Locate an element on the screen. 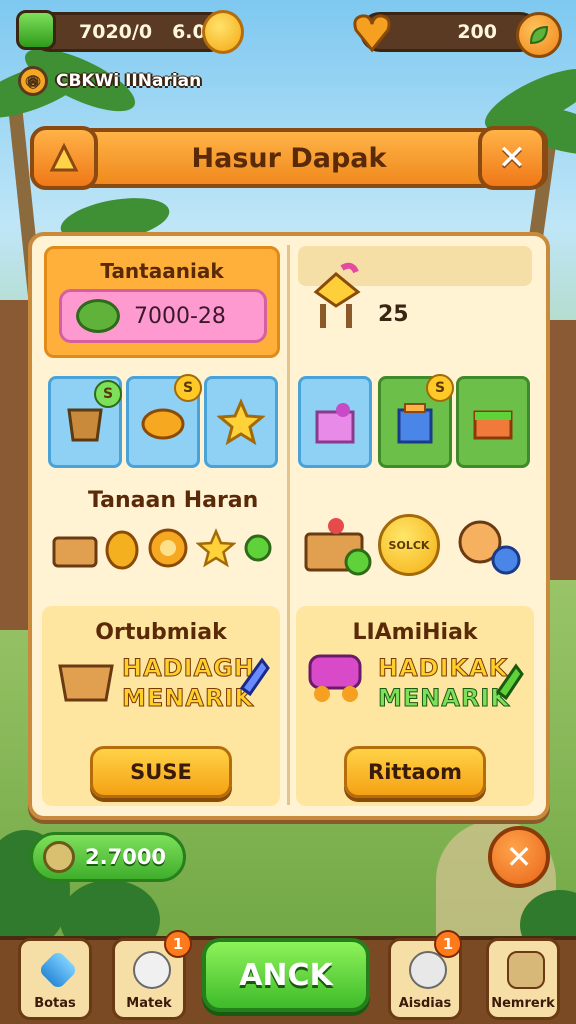 Image resolution: width=576 pixels, height=1024 pixels. basket-icon is located at coordinates (86, 683).